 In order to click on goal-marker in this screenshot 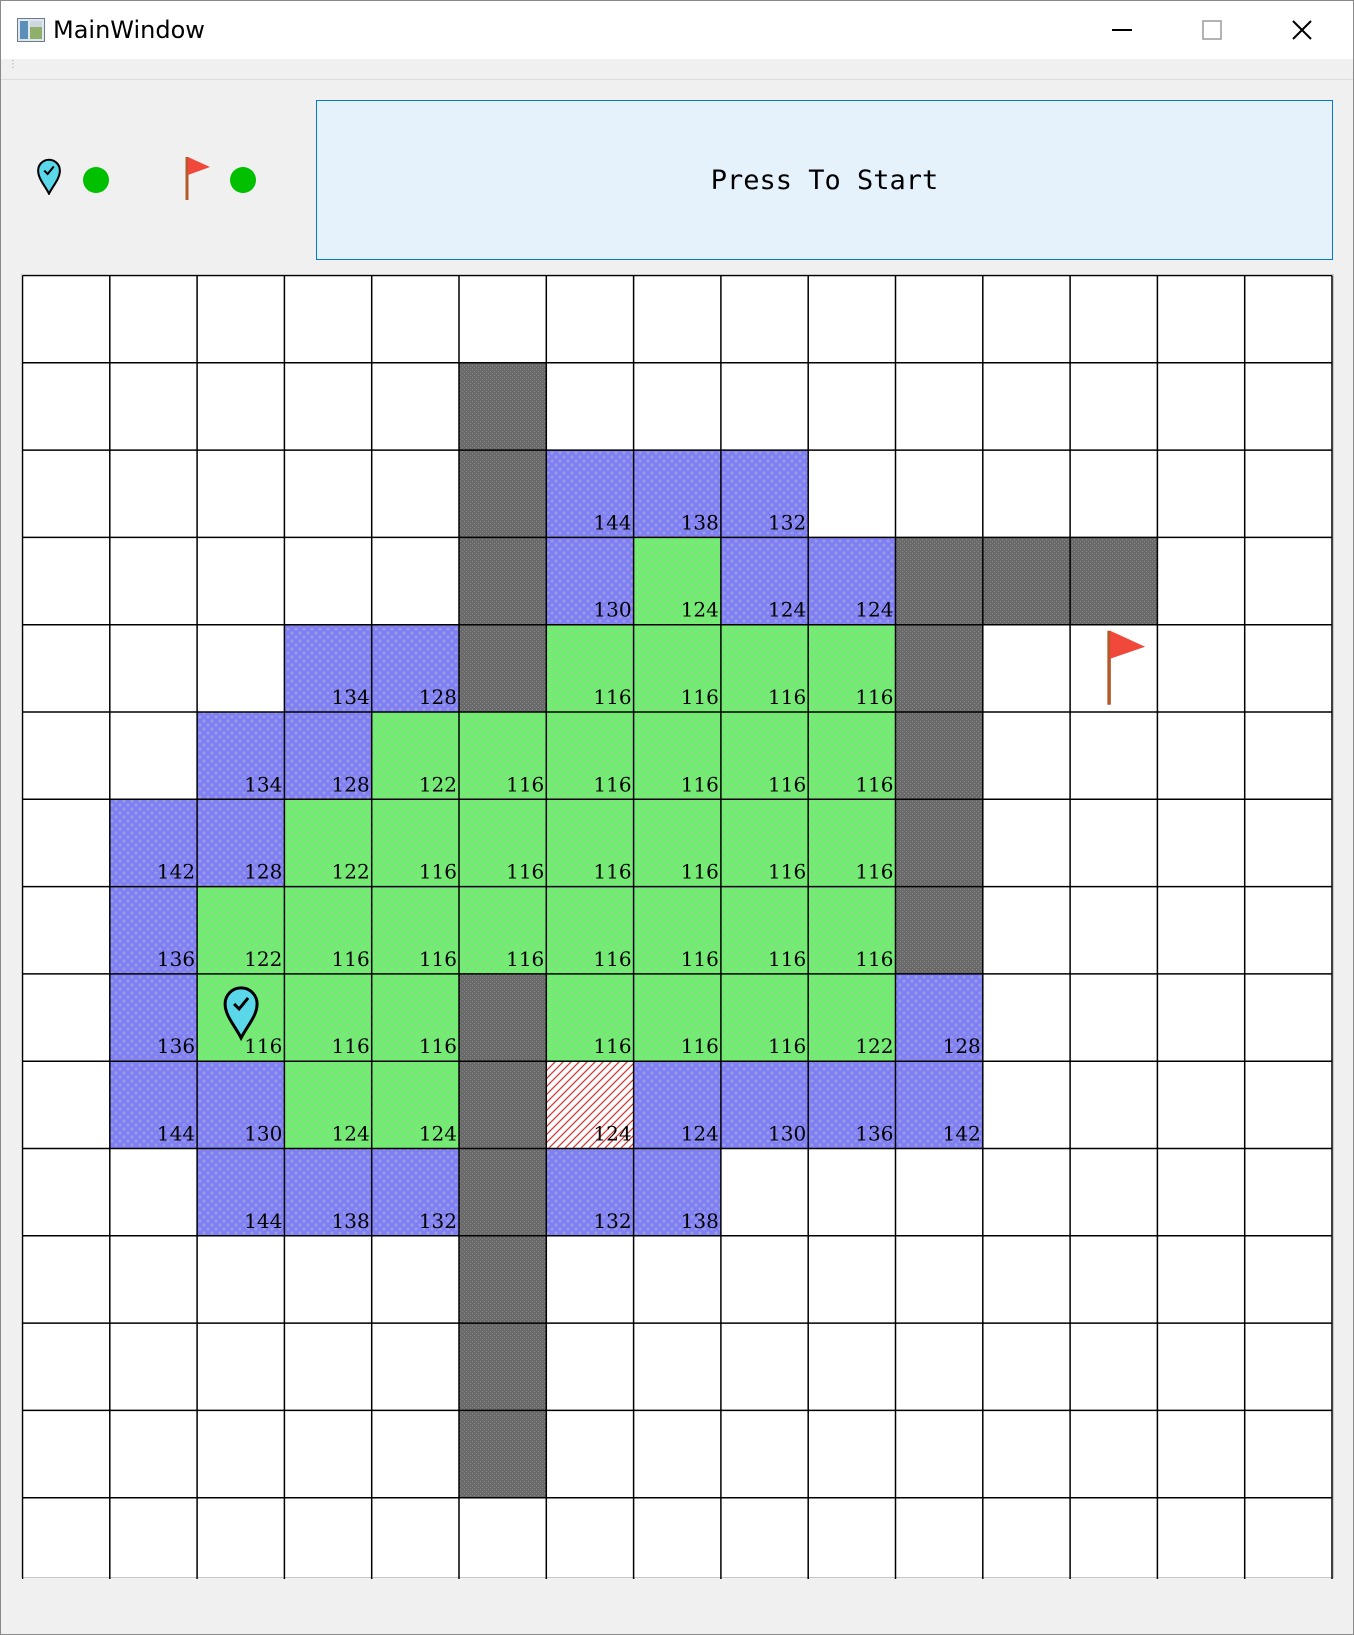, I will do `click(1126, 667)`.